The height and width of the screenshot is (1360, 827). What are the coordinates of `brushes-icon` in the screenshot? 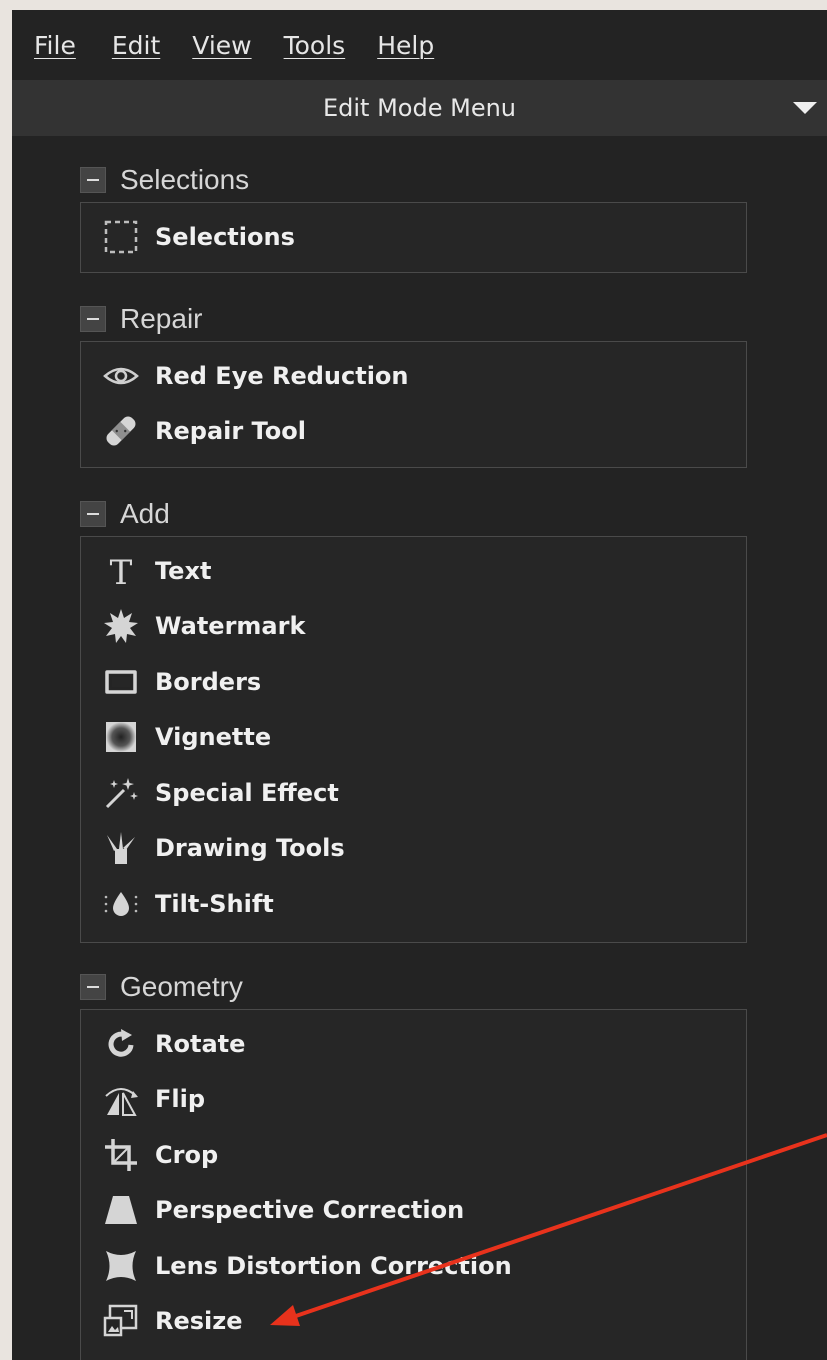 It's located at (121, 848).